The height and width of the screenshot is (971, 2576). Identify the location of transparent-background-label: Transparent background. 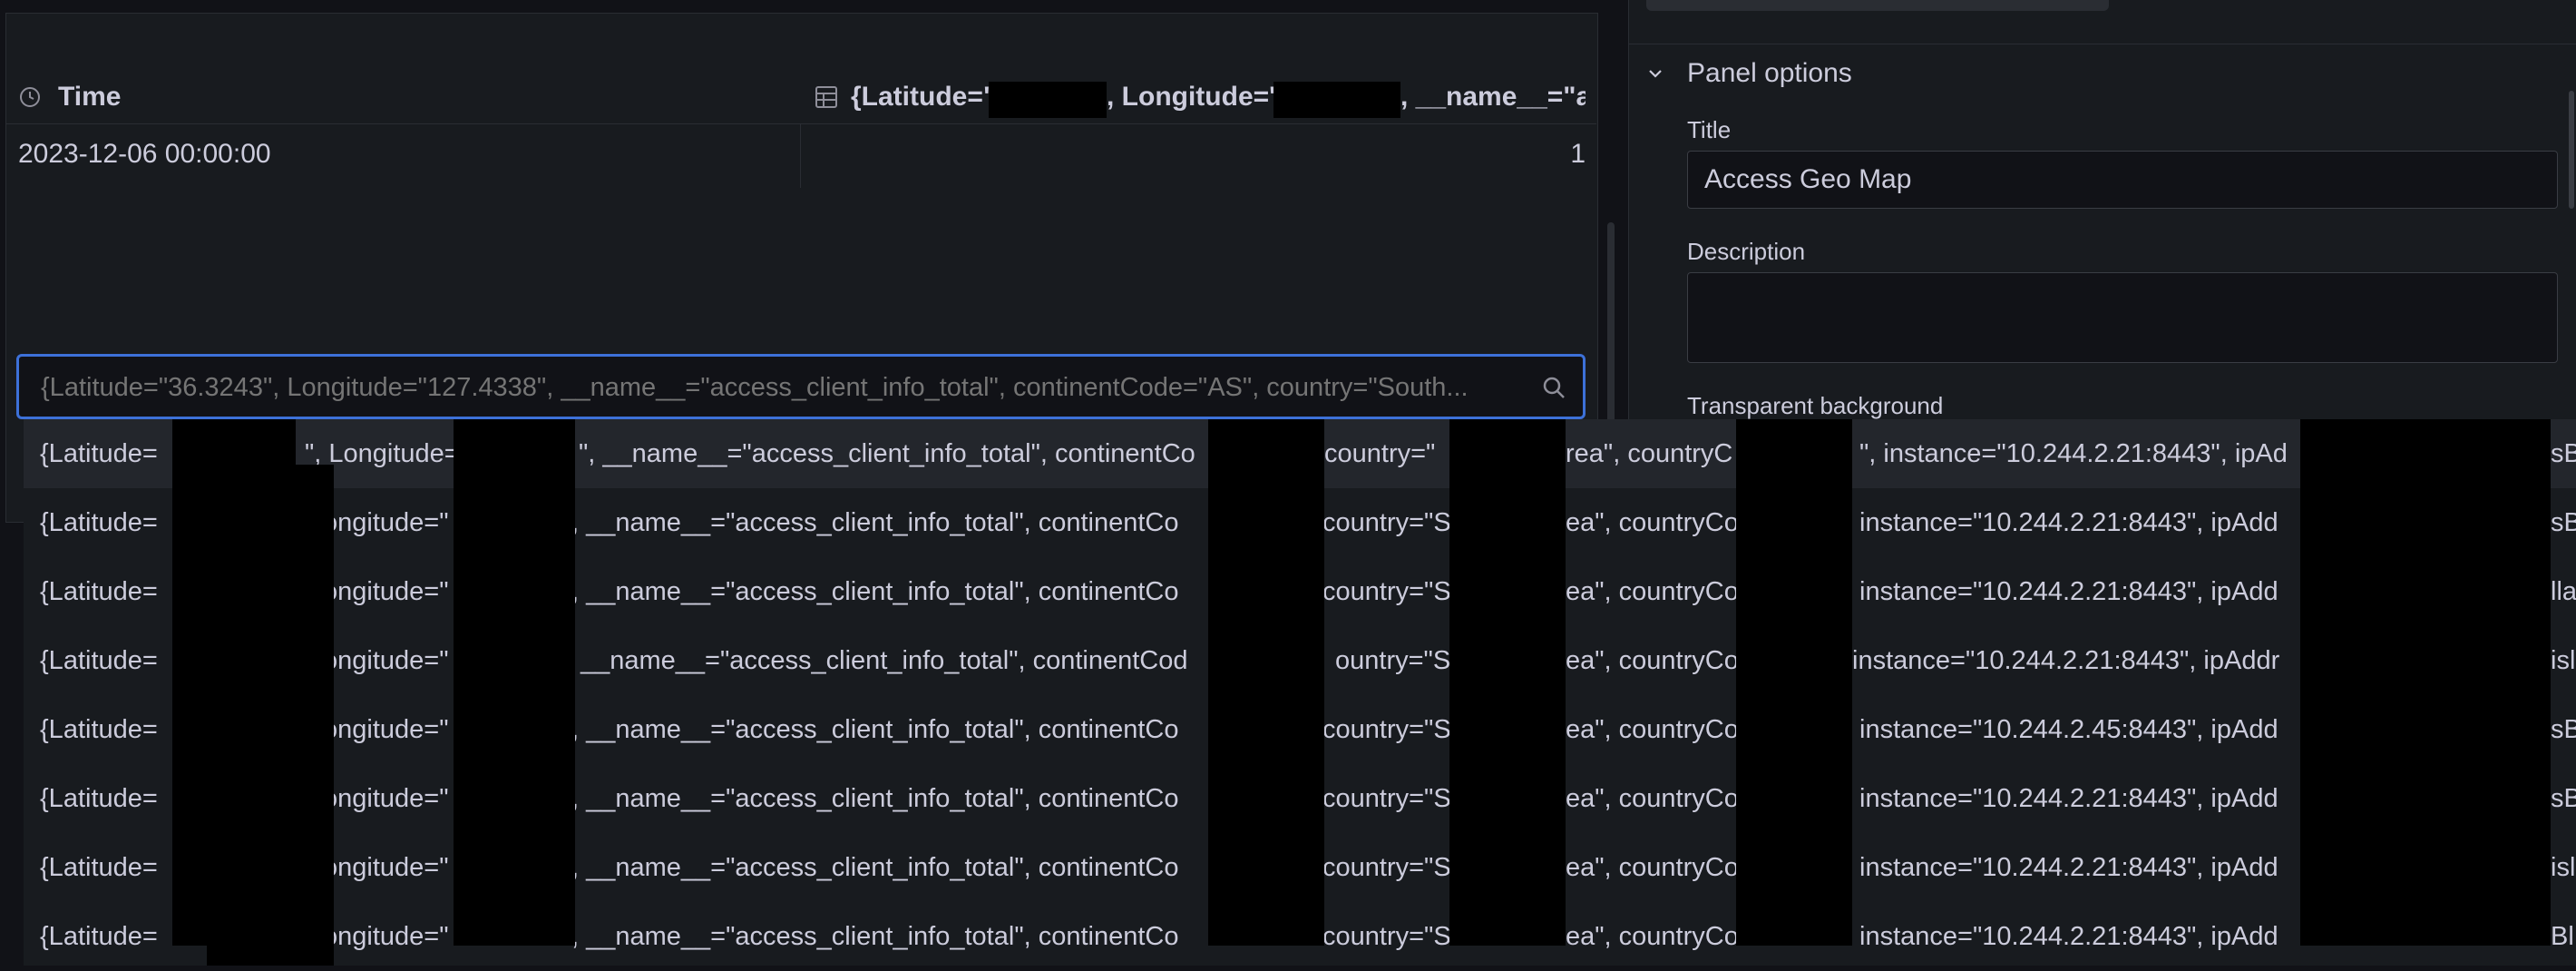
(1815, 405).